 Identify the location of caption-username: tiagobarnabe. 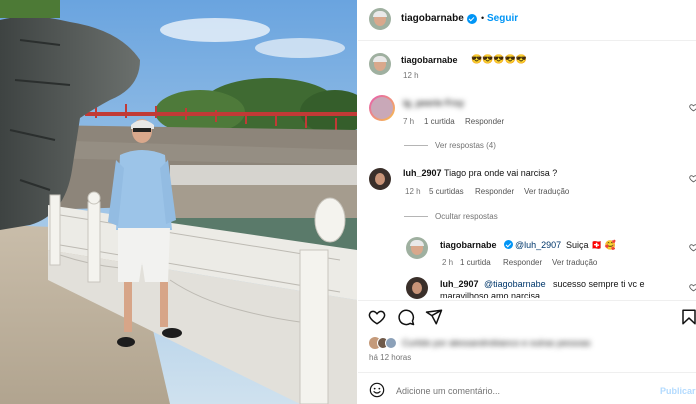
(429, 60).